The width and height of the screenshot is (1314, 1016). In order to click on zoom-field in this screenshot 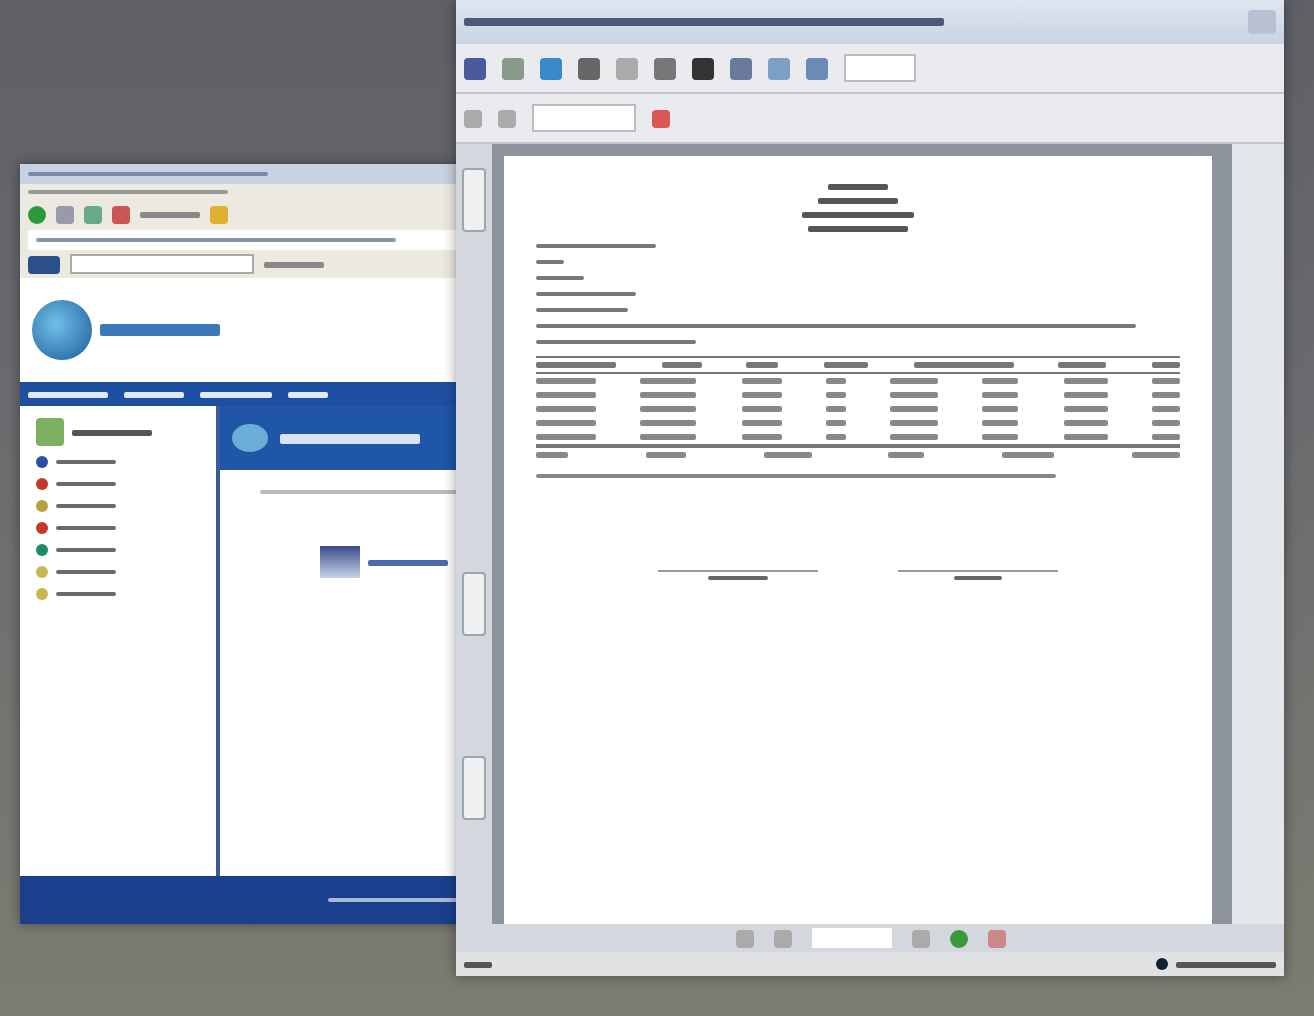, I will do `click(880, 68)`.